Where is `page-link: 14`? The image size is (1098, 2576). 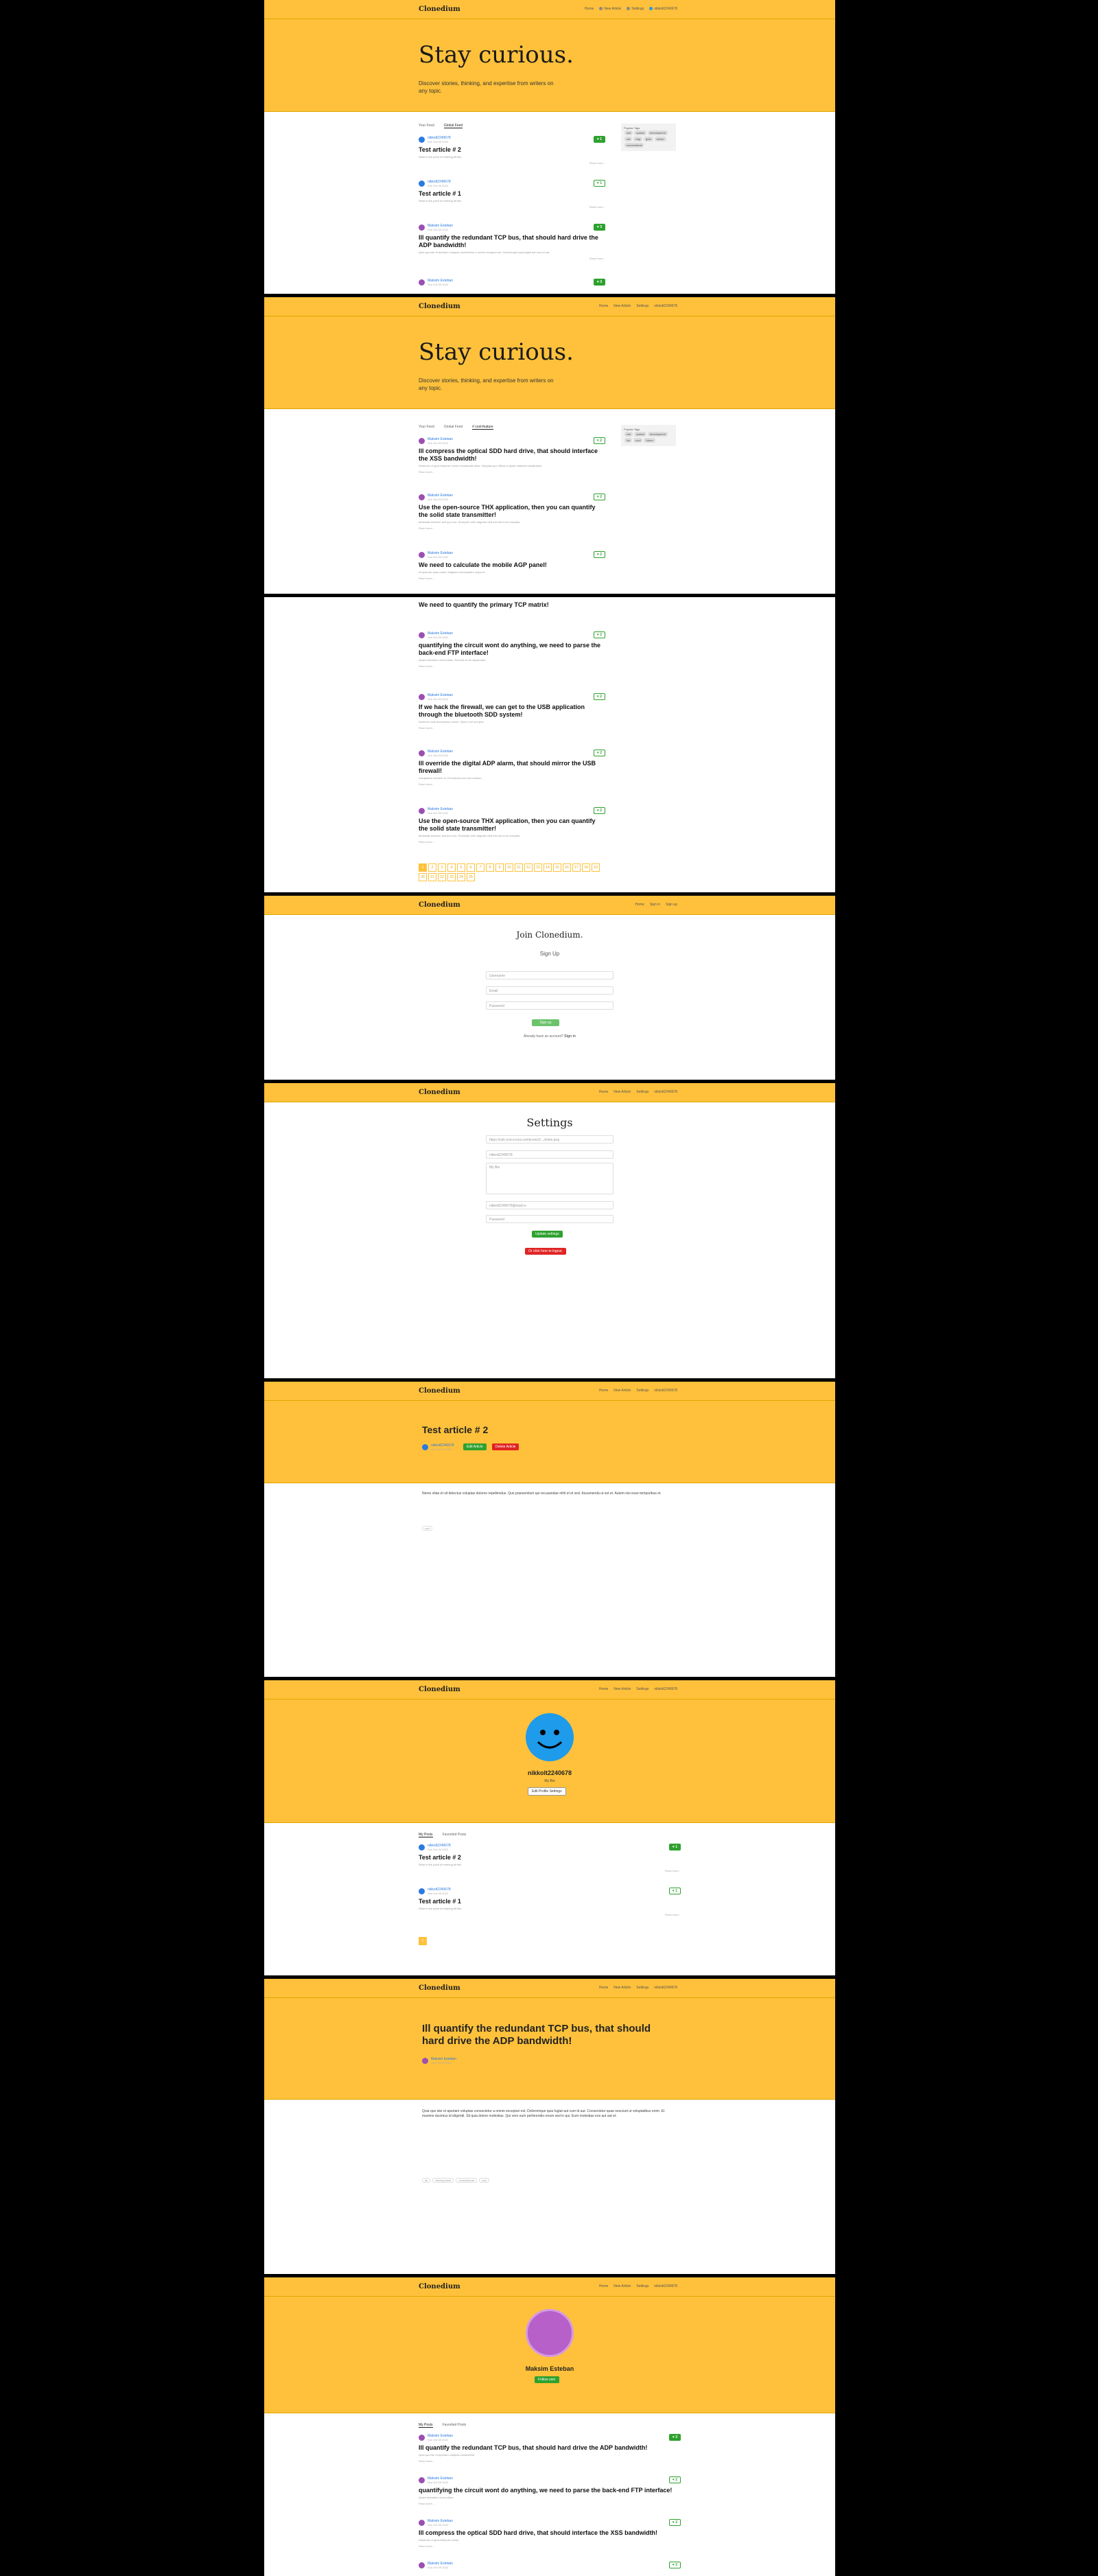
page-link: 14 is located at coordinates (548, 867).